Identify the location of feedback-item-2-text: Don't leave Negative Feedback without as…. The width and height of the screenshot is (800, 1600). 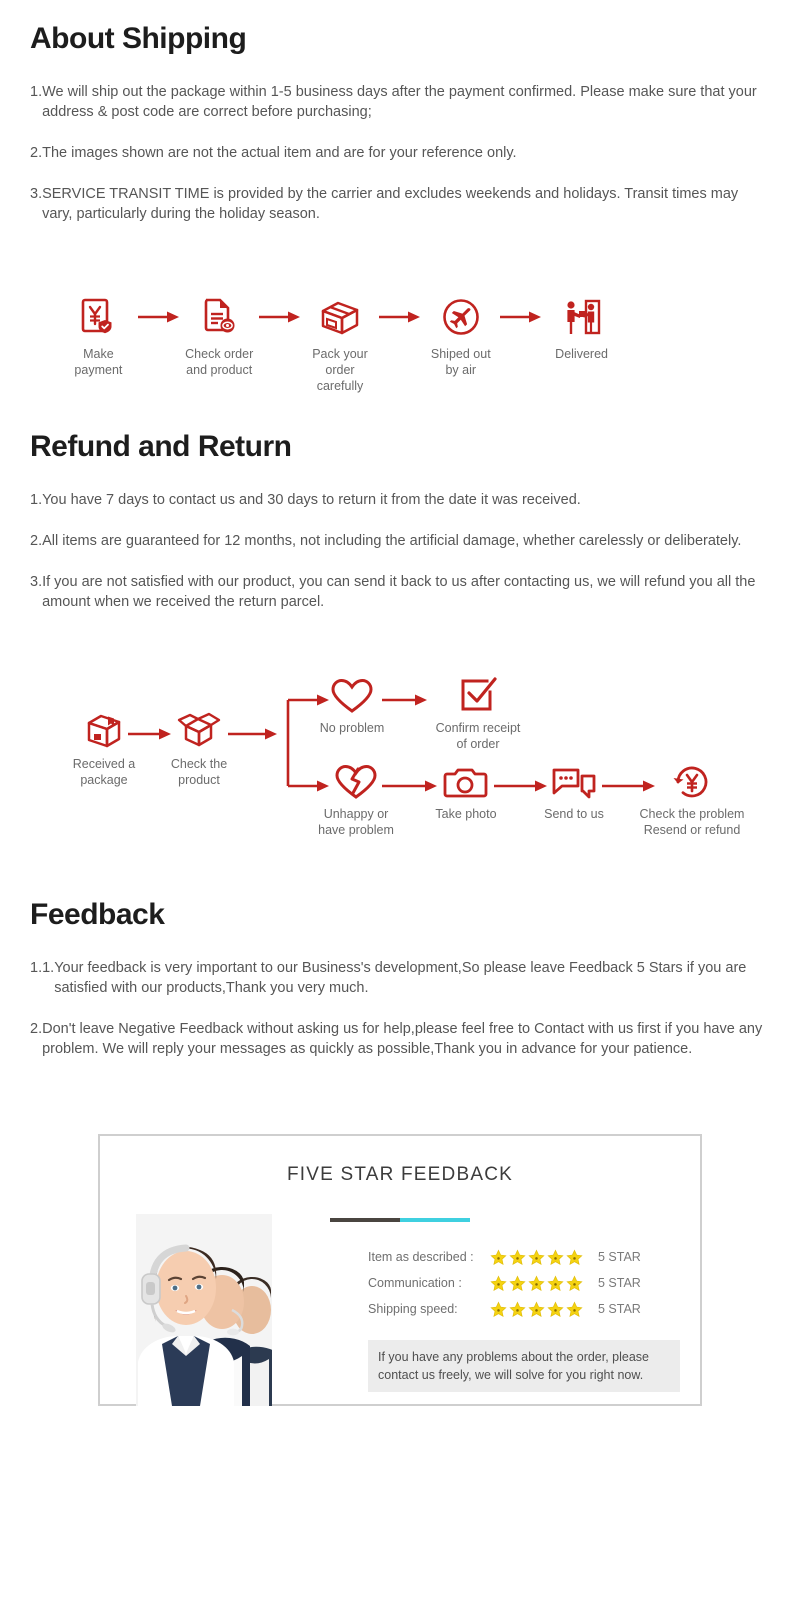
(402, 1039).